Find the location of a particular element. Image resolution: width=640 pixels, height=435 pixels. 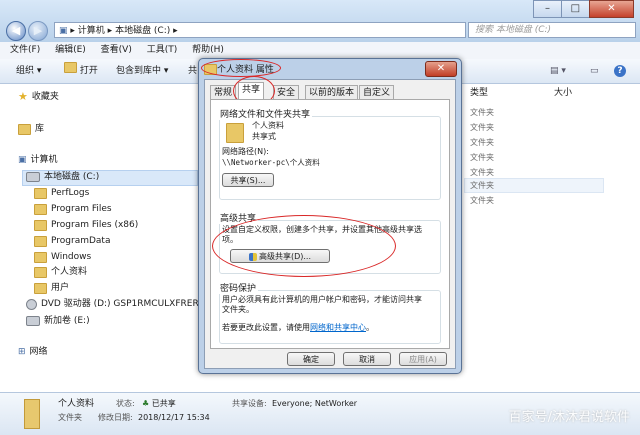

details-state-label: 状态: is located at coordinates (125, 403).